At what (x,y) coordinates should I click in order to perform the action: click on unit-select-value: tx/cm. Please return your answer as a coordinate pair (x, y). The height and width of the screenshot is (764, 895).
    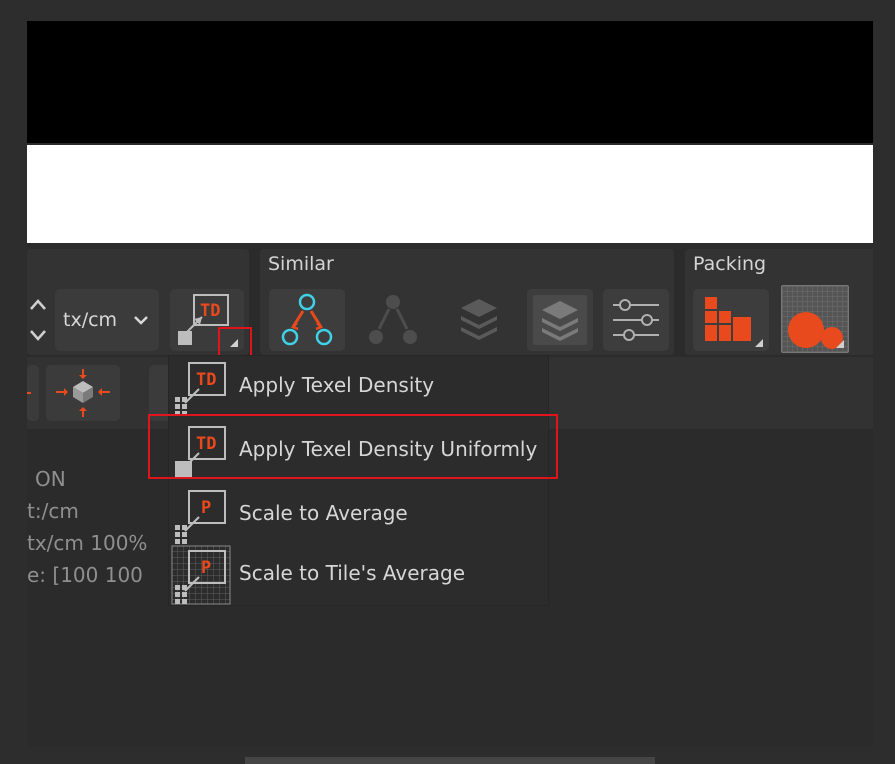
    Looking at the image, I should click on (90, 320).